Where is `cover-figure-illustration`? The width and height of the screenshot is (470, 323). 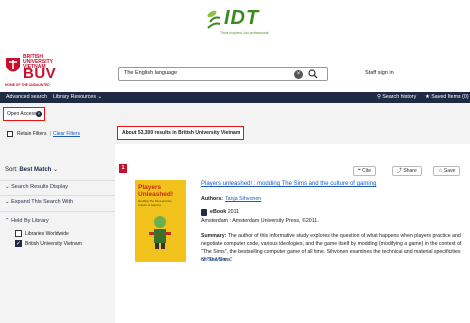
cover-figure-illustration is located at coordinates (160, 232).